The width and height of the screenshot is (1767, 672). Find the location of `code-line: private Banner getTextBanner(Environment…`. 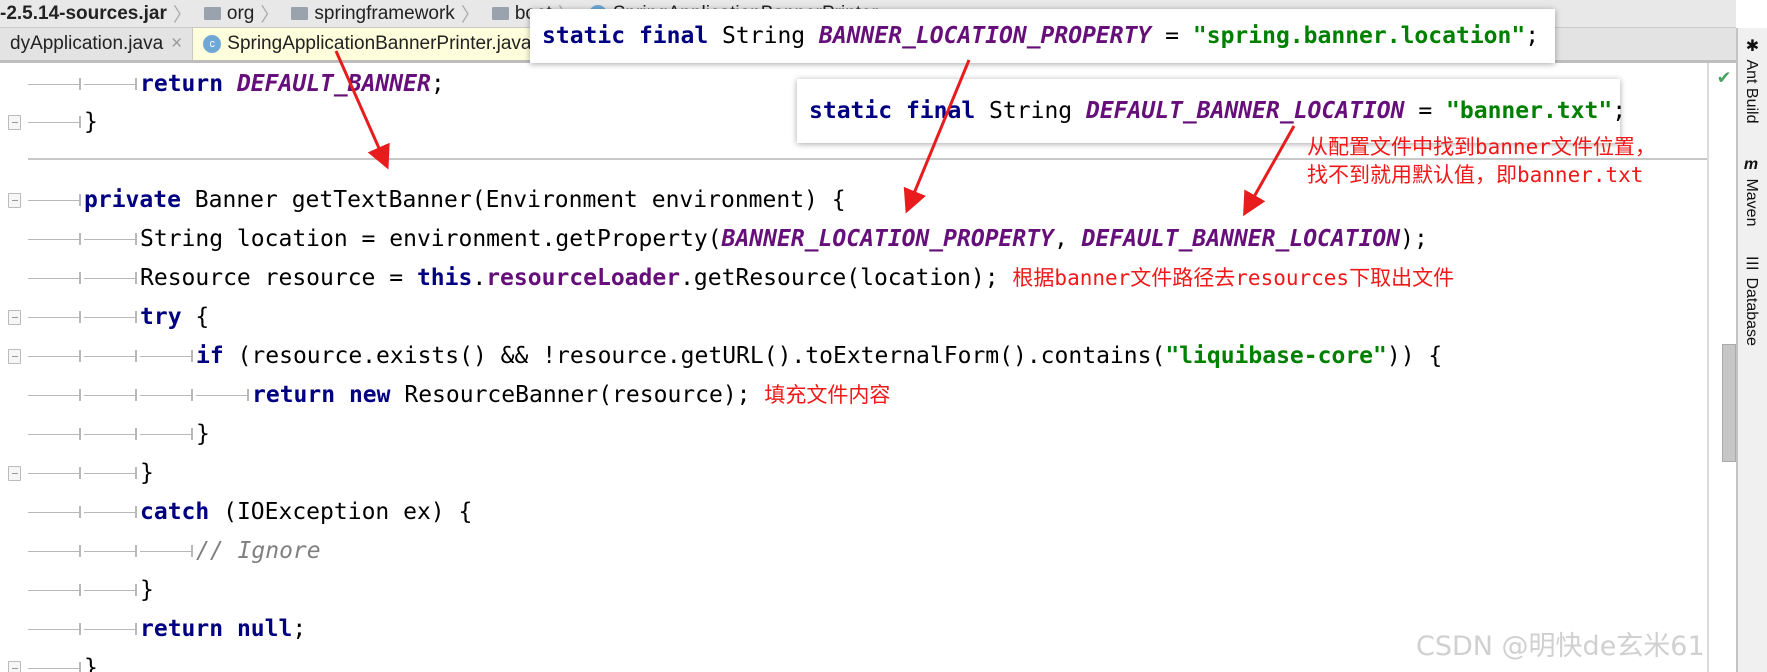

code-line: private Banner getTextBanner(Environment… is located at coordinates (423, 200).